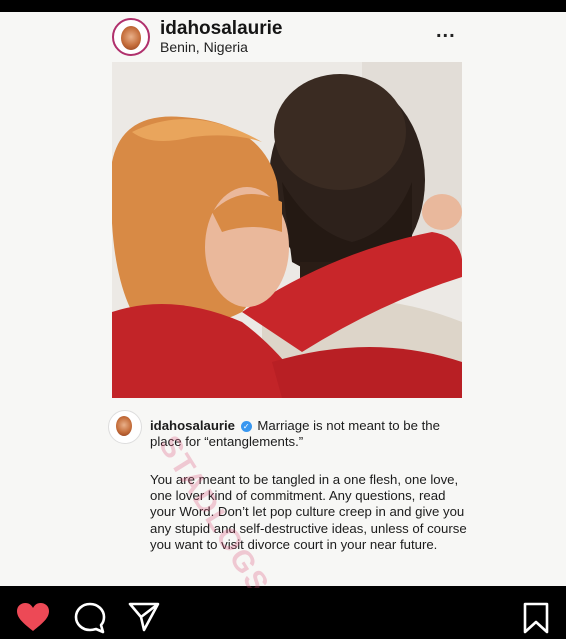 This screenshot has width=566, height=639. I want to click on paper-plane-icon, so click(144, 619).